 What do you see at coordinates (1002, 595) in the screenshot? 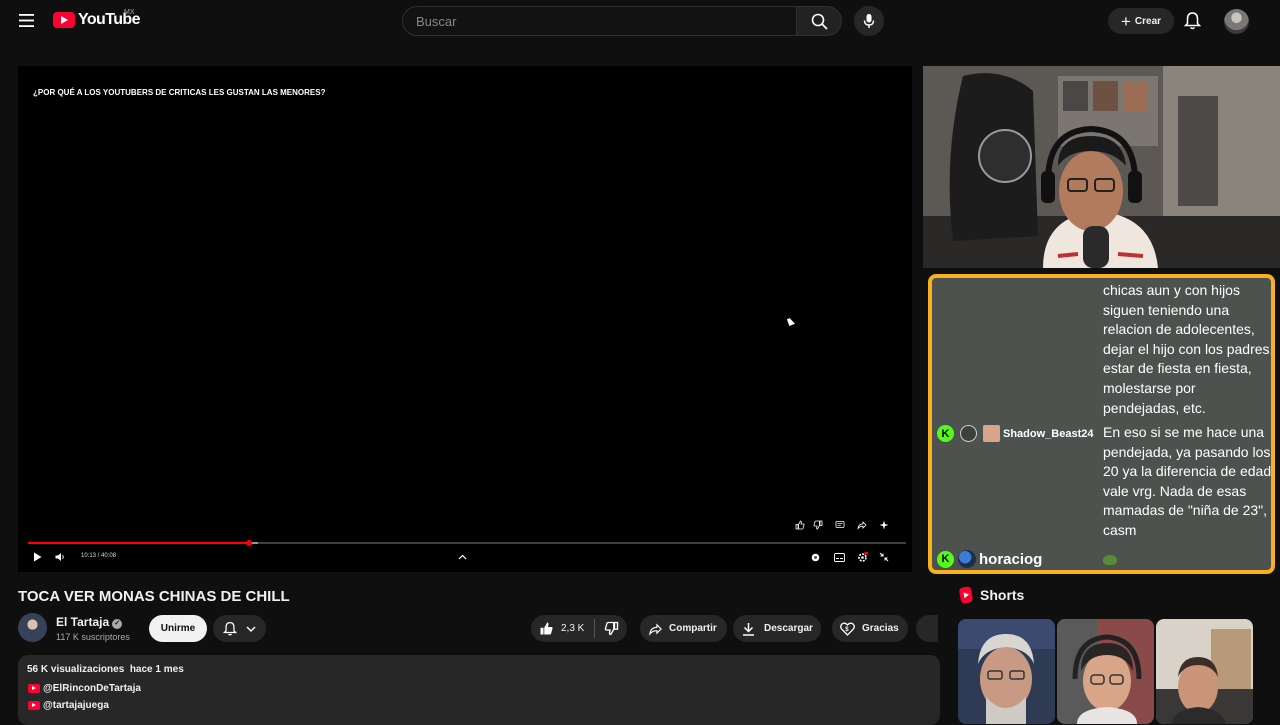
I see `shorts-heading-text: Shorts` at bounding box center [1002, 595].